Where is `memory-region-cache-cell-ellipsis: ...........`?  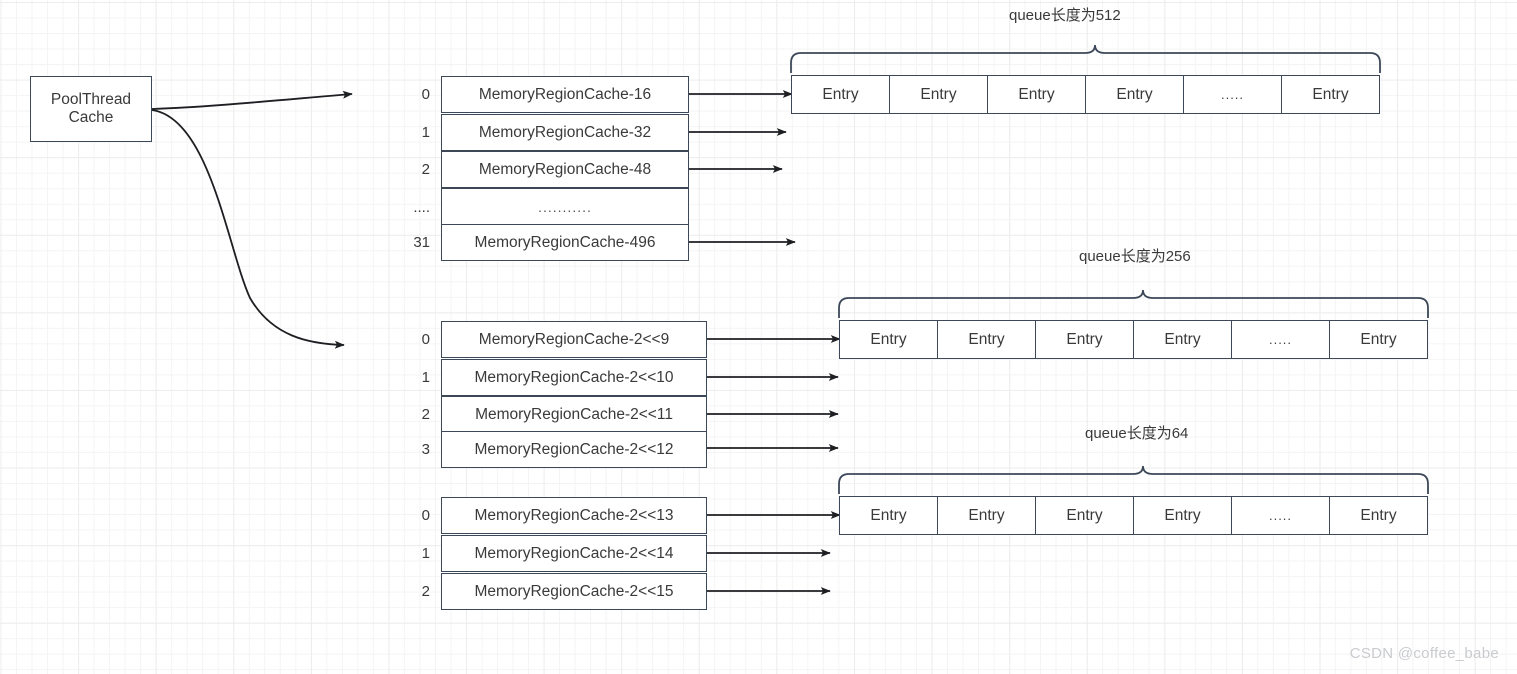 memory-region-cache-cell-ellipsis: ........... is located at coordinates (565, 206).